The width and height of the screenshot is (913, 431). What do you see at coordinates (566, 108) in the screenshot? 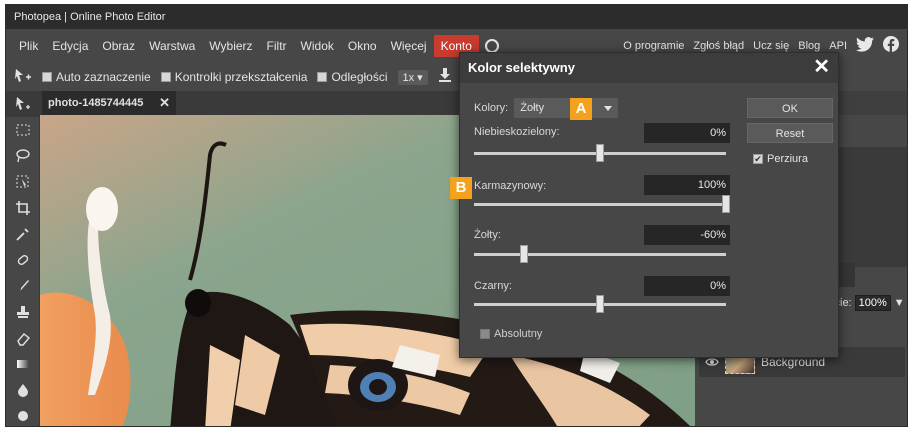
I see `colors-select: Żołty` at bounding box center [566, 108].